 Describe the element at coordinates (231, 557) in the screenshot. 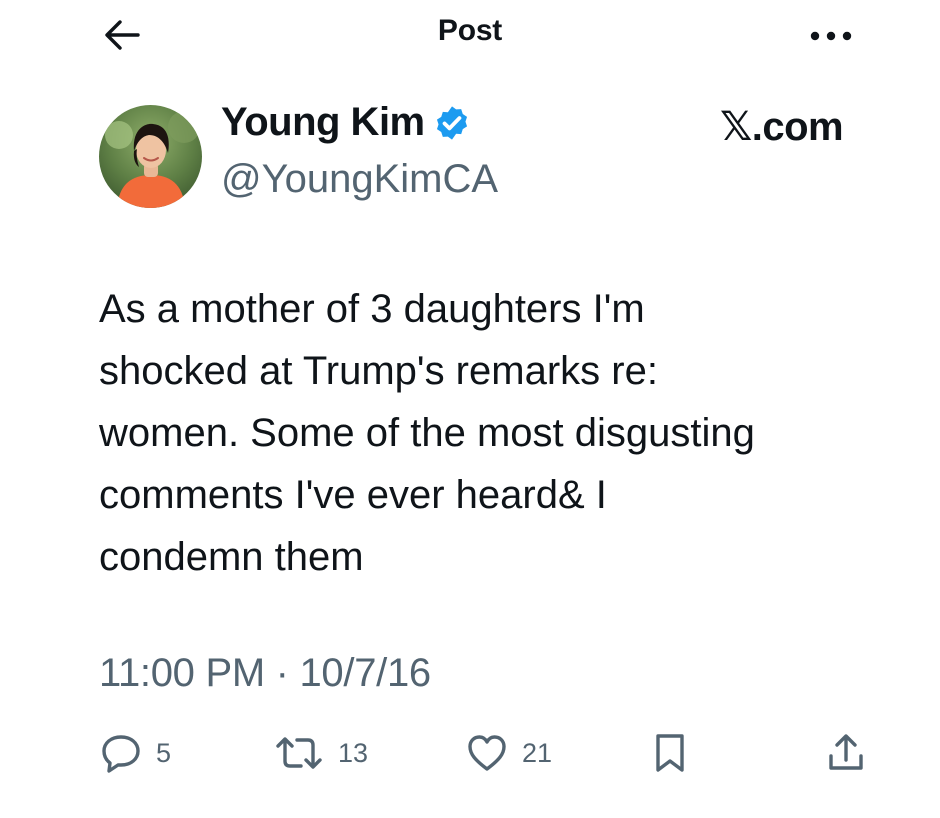

I see `post-text-line: condemn them` at that location.